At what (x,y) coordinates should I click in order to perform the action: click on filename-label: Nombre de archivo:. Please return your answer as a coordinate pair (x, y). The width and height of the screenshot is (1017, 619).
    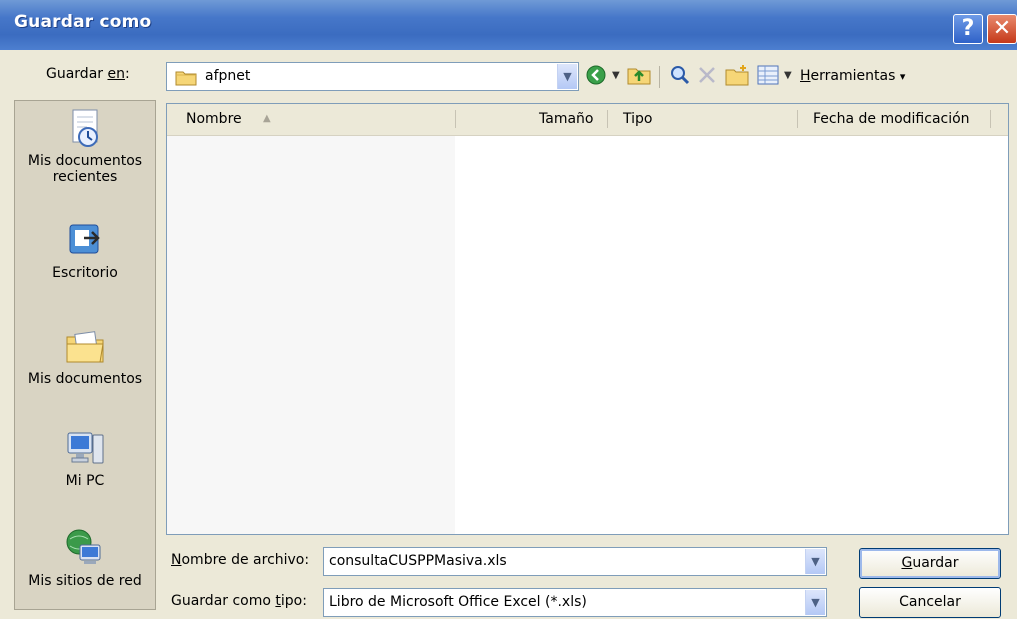
    Looking at the image, I should click on (240, 560).